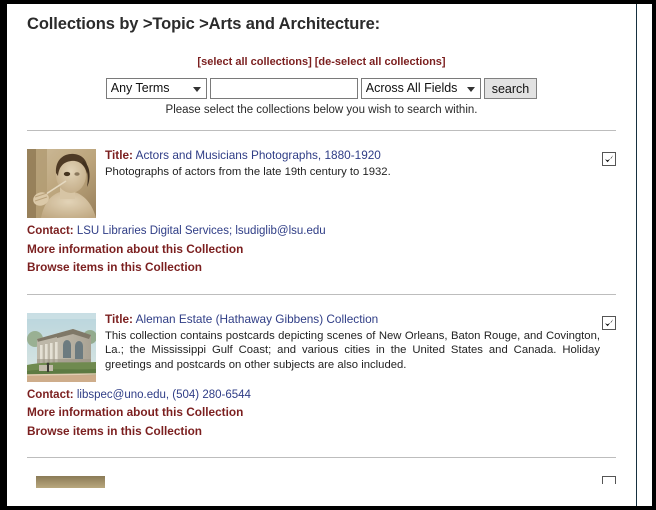 The image size is (656, 510). What do you see at coordinates (283, 88) in the screenshot?
I see `search-input` at bounding box center [283, 88].